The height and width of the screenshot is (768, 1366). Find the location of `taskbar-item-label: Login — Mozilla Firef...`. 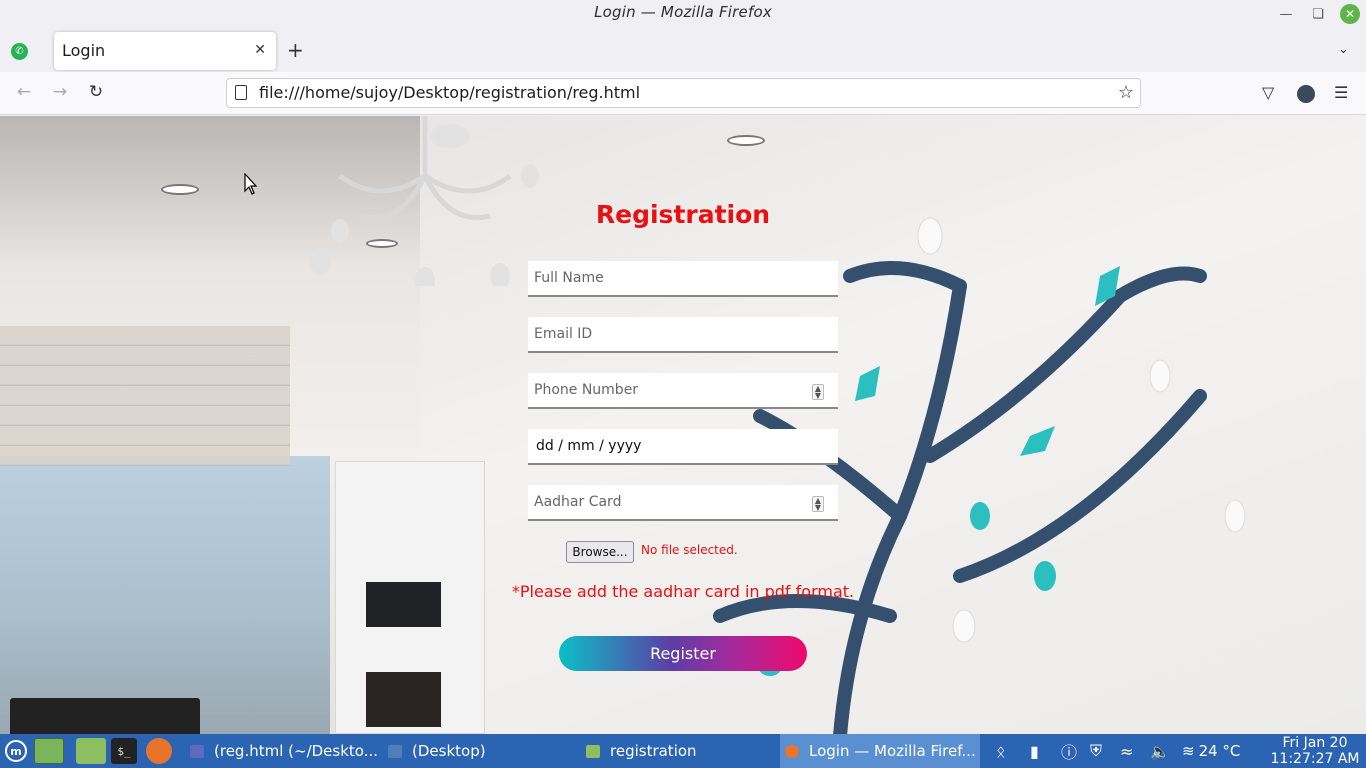

taskbar-item-label: Login — Mozilla Firef... is located at coordinates (892, 751).